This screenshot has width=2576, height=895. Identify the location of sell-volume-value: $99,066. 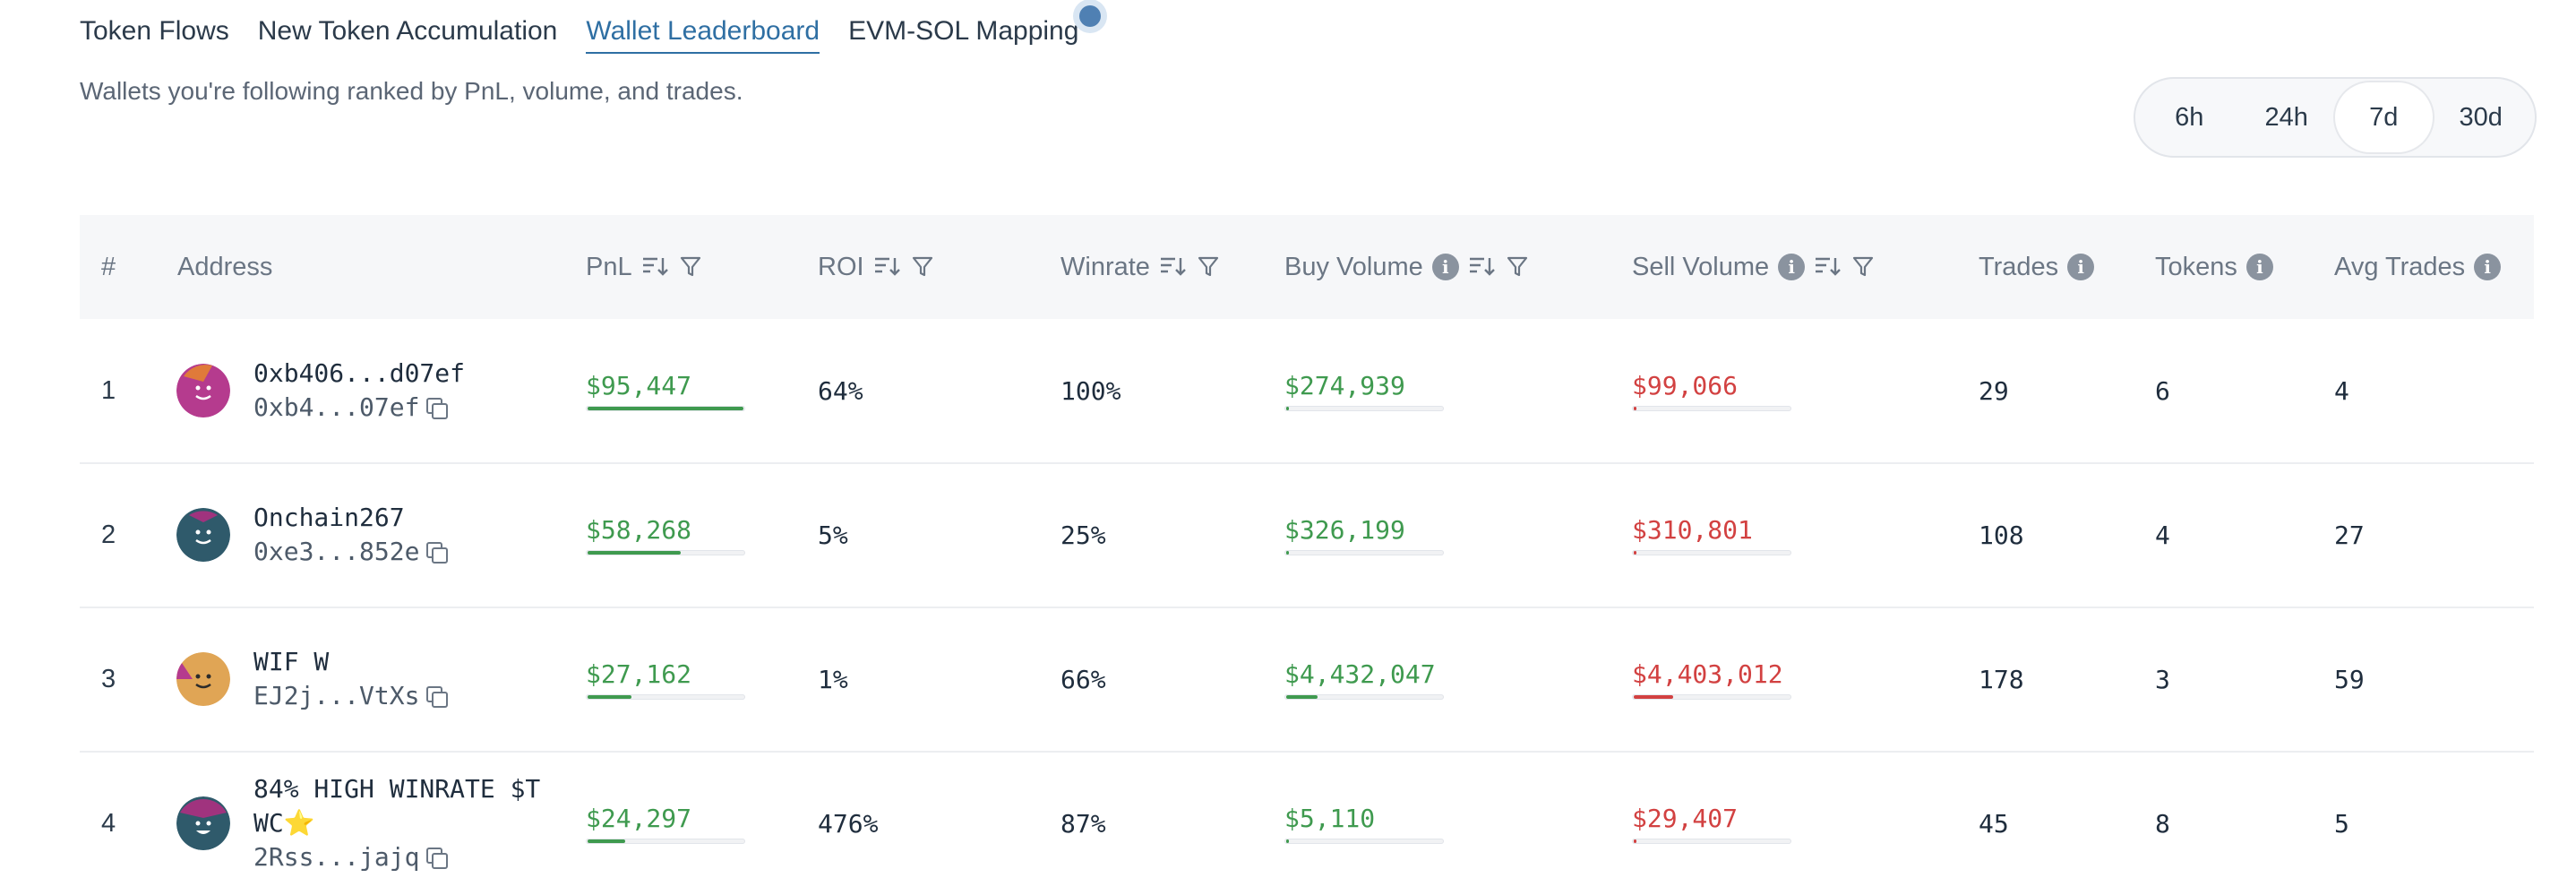
(1685, 385).